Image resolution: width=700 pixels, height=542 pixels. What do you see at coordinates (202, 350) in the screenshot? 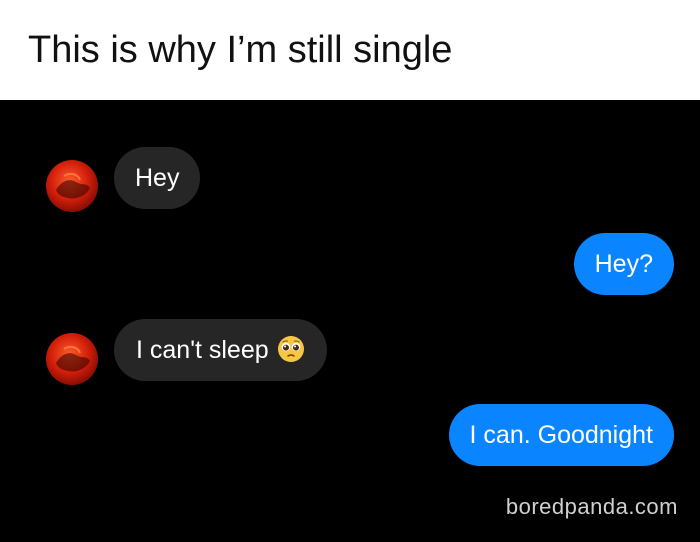
I see `message-text: I can't sleep` at bounding box center [202, 350].